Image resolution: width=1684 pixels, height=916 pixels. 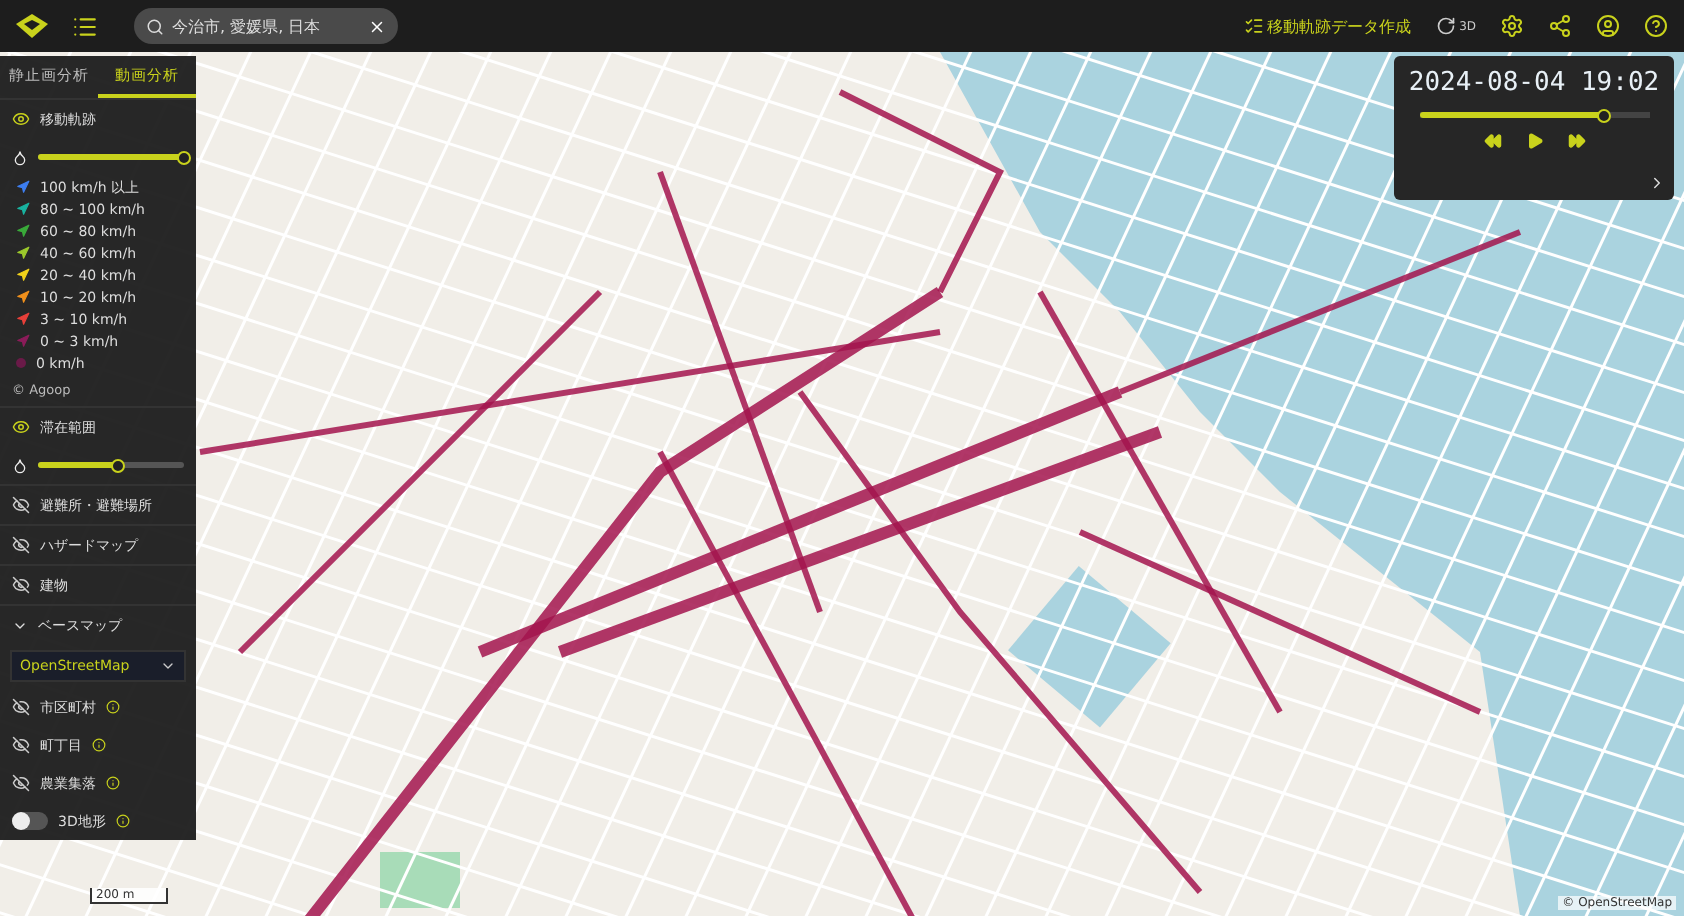 I want to click on search-input: 今治市, 愛媛県, 日本, so click(x=266, y=26).